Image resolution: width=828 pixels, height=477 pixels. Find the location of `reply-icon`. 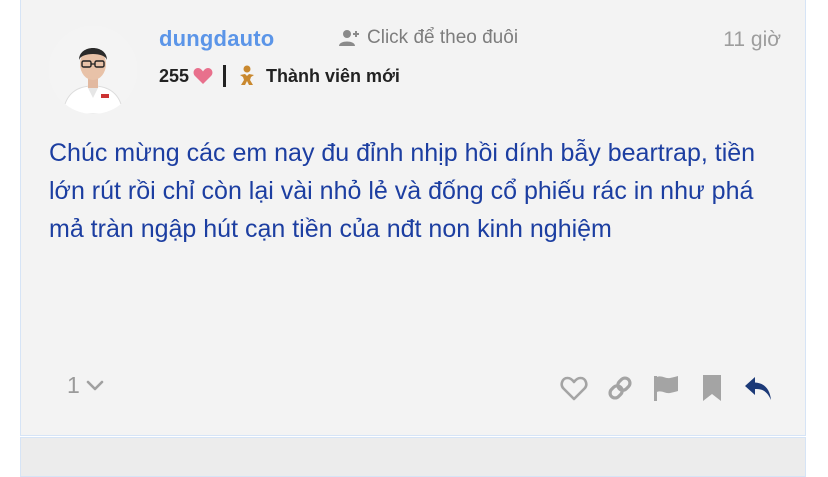

reply-icon is located at coordinates (758, 388).